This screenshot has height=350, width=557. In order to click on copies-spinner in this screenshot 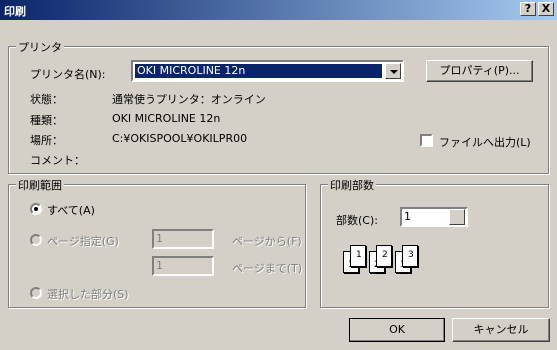, I will do `click(457, 217)`.